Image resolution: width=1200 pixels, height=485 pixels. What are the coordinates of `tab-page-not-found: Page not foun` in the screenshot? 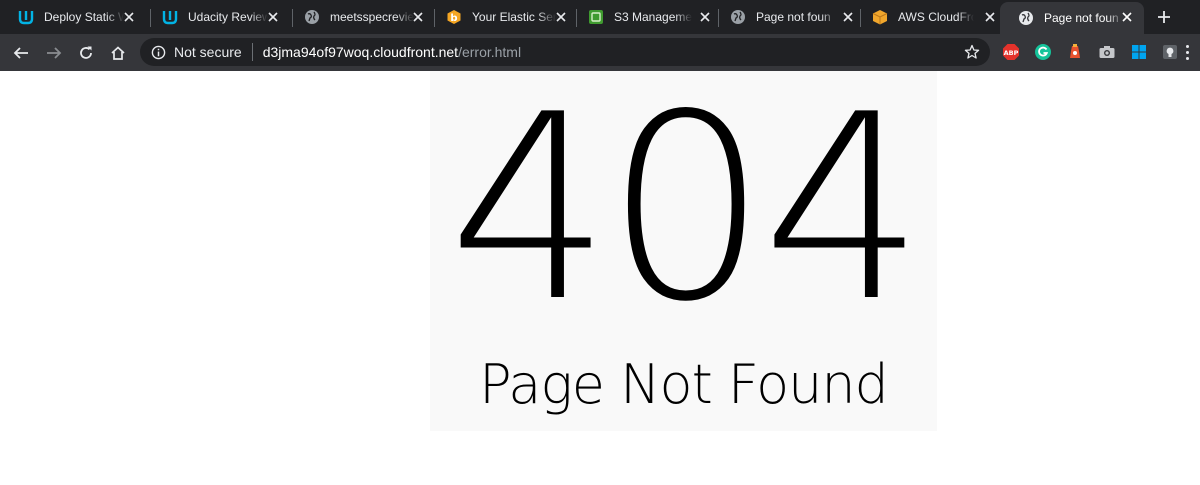 It's located at (786, 17).